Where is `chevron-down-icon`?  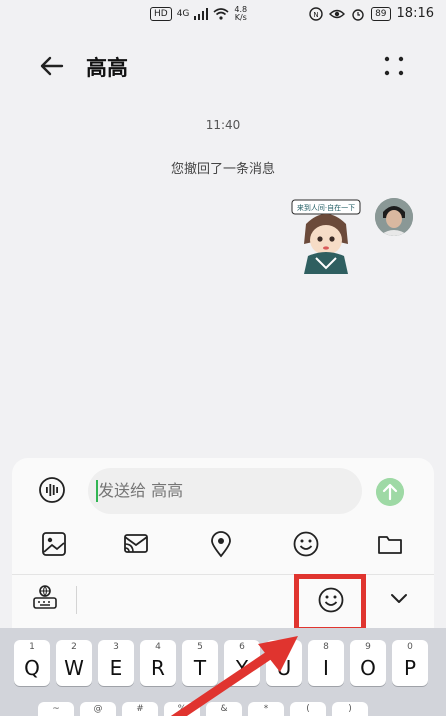 chevron-down-icon is located at coordinates (399, 598).